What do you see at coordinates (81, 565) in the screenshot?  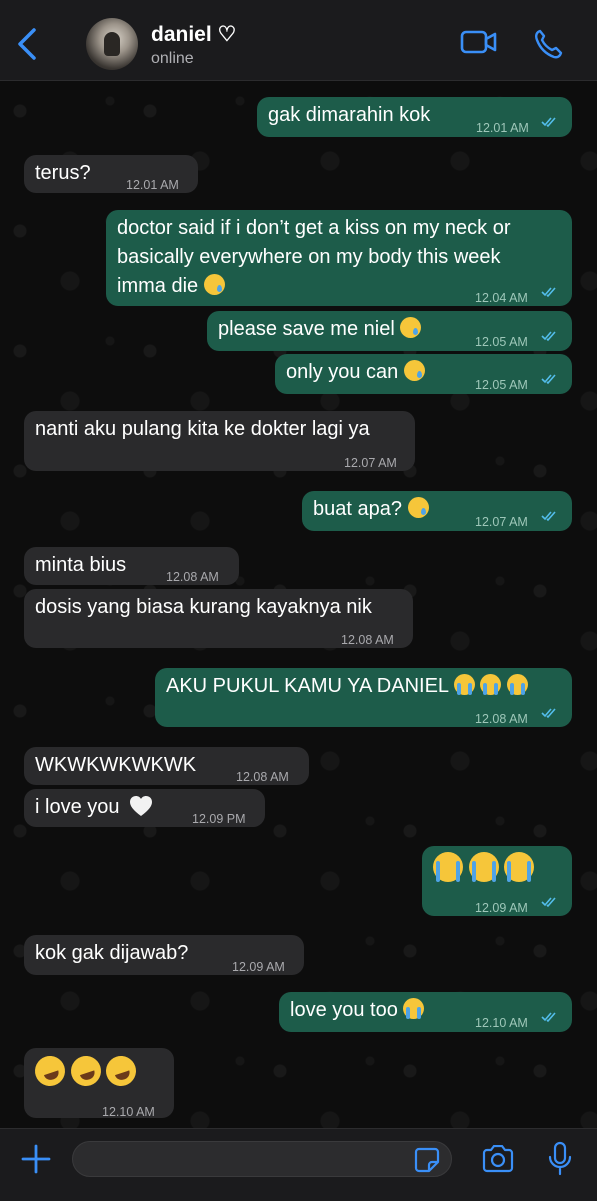 I see `message-text: minta bius` at bounding box center [81, 565].